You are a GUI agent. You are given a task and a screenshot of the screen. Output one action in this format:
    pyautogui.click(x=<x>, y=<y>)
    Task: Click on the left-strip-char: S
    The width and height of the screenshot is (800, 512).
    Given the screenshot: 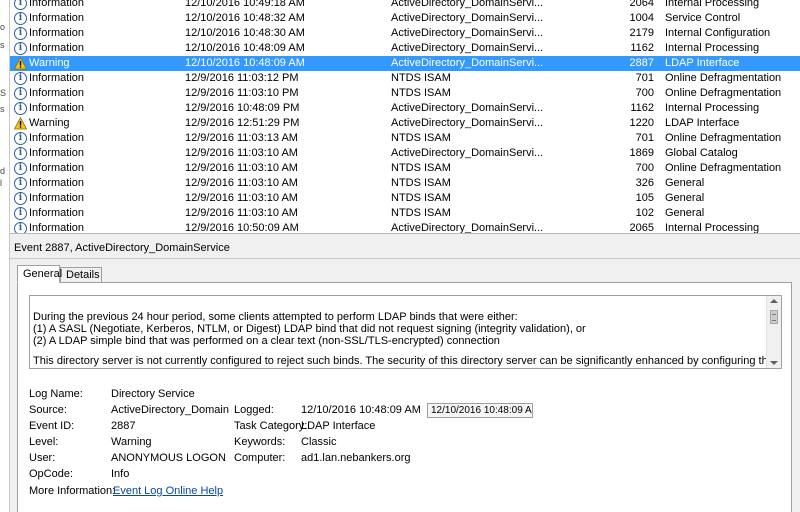 What is the action you would take?
    pyautogui.click(x=3, y=93)
    